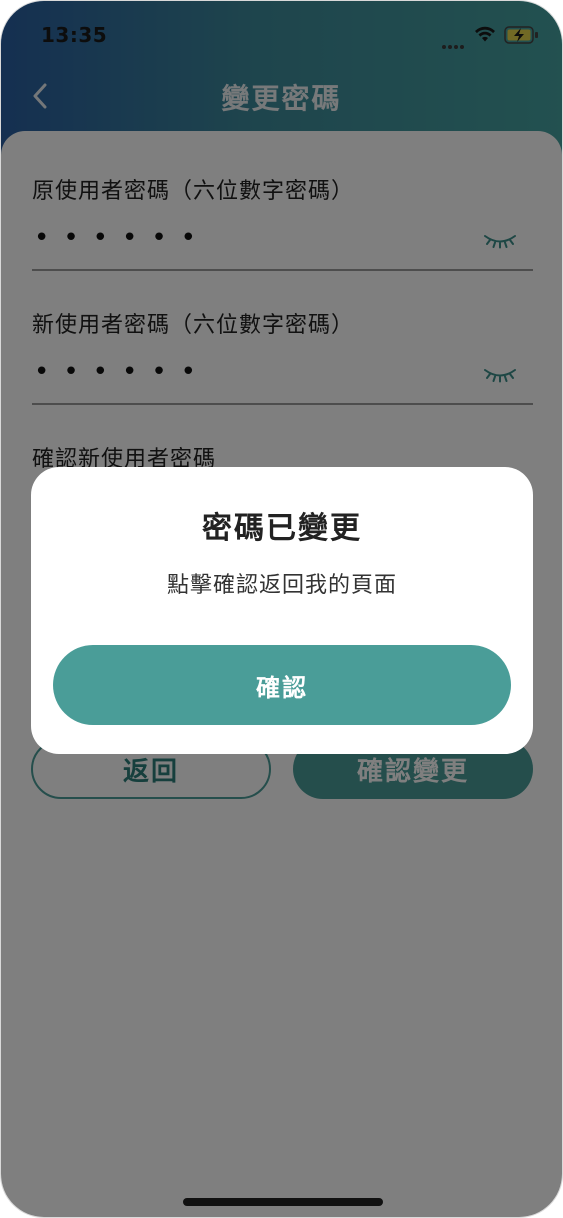 The height and width of the screenshot is (1218, 563). I want to click on dialog-confirm-button: 確認, so click(282, 685).